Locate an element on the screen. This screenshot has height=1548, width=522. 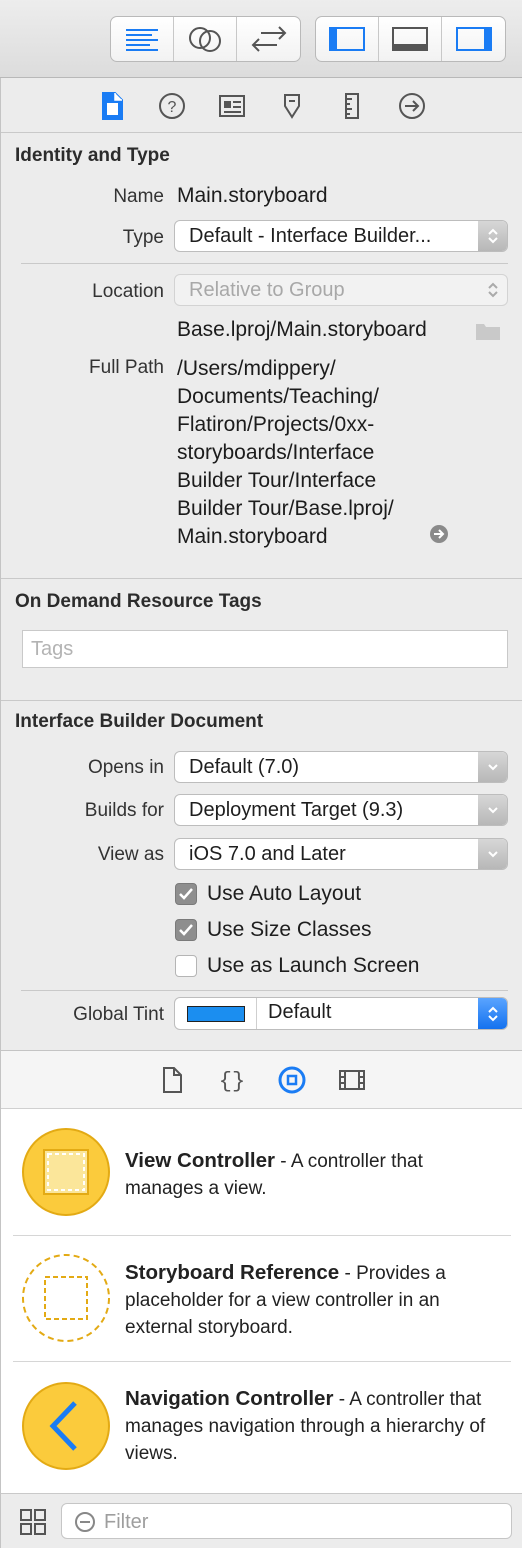
tab-media-library is located at coordinates (352, 1080).